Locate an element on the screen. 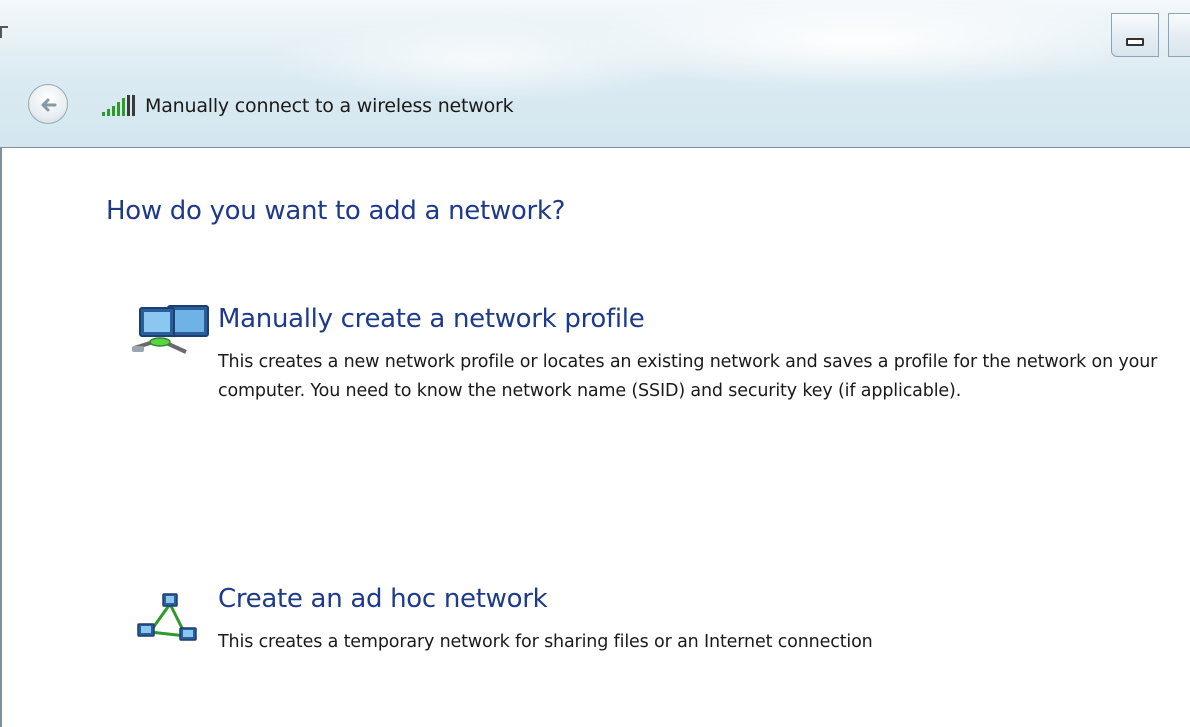 This screenshot has height=727, width=1190. wireless-signal-icon is located at coordinates (118, 105).